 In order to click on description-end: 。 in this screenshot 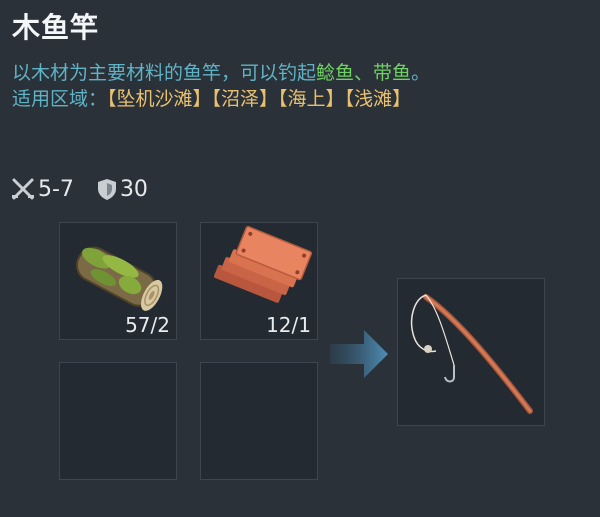, I will do `click(421, 73)`.